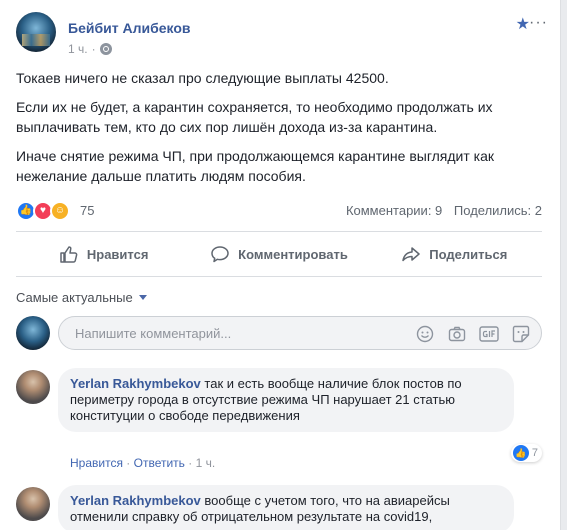 This screenshot has height=530, width=567. What do you see at coordinates (538, 23) in the screenshot?
I see `more-options-icon: ···` at bounding box center [538, 23].